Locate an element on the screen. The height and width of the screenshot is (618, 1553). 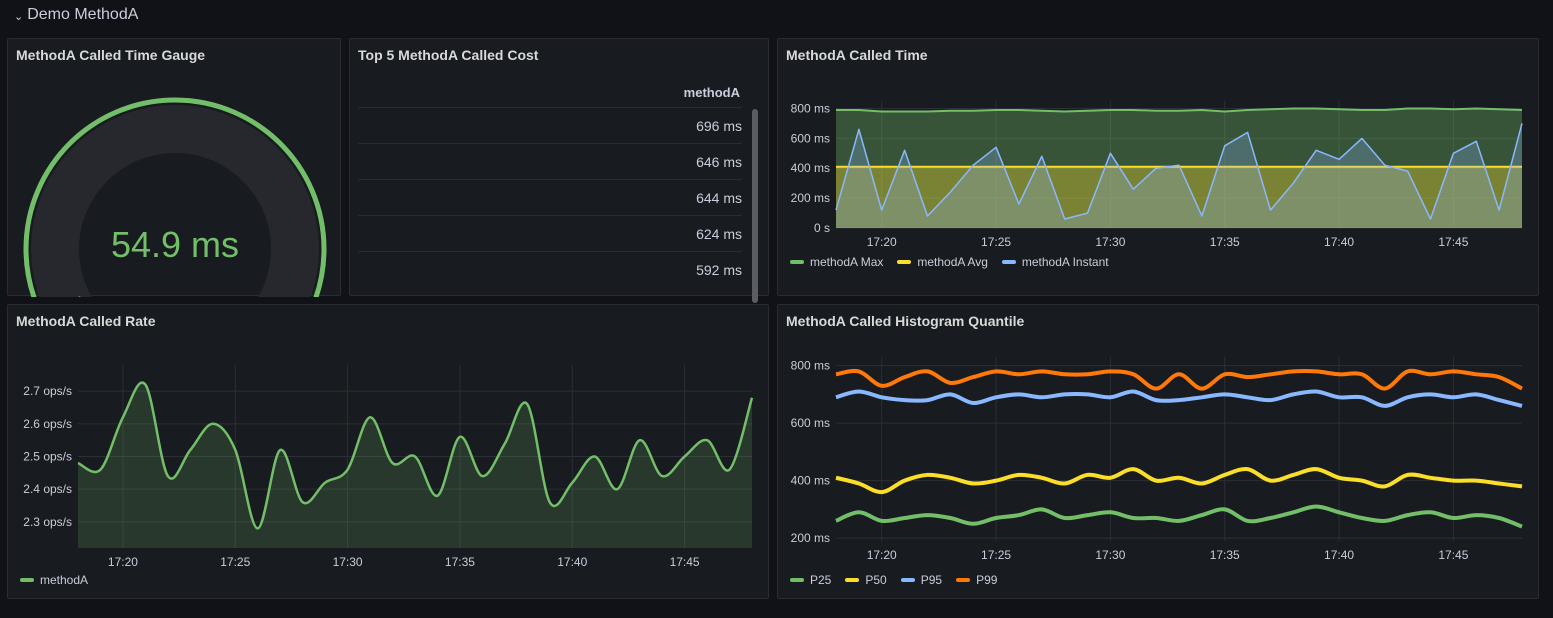
chevron-down-icon: ⌄ is located at coordinates (19, 16).